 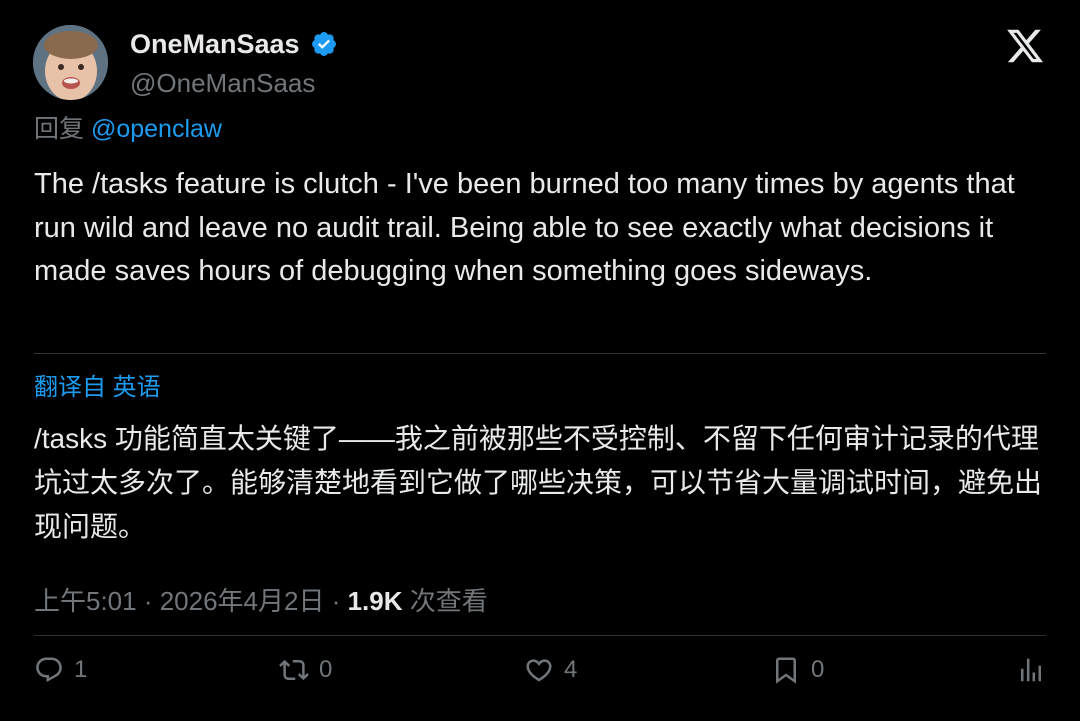 I want to click on bookmark-count: 0, so click(x=818, y=669).